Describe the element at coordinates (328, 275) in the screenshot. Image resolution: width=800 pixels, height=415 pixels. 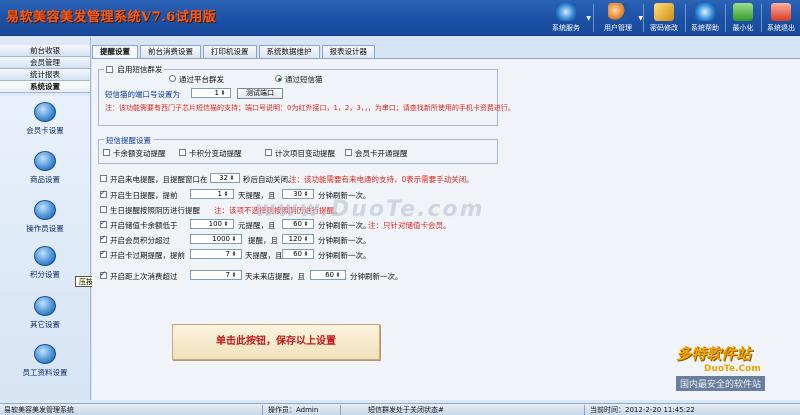
I see `no-visit-refresh-stepper: 60` at that location.